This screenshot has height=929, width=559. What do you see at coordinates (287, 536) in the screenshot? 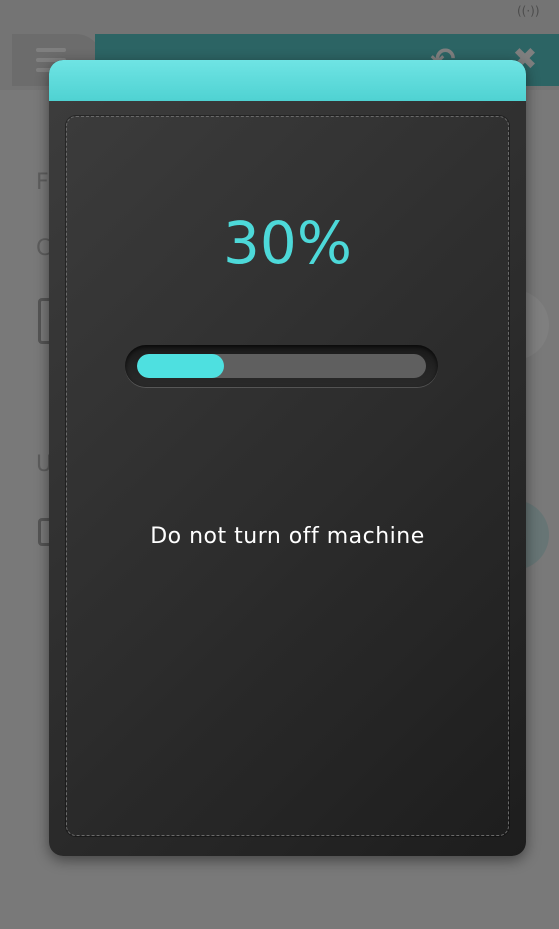
I see `warning-message: Do not turn off machine` at bounding box center [287, 536].